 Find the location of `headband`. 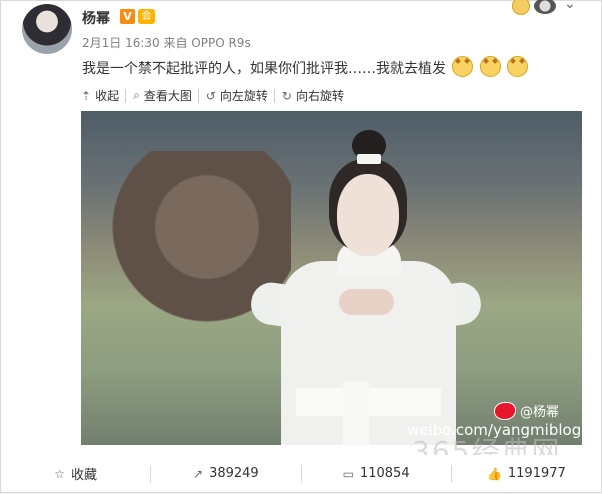

headband is located at coordinates (369, 159).